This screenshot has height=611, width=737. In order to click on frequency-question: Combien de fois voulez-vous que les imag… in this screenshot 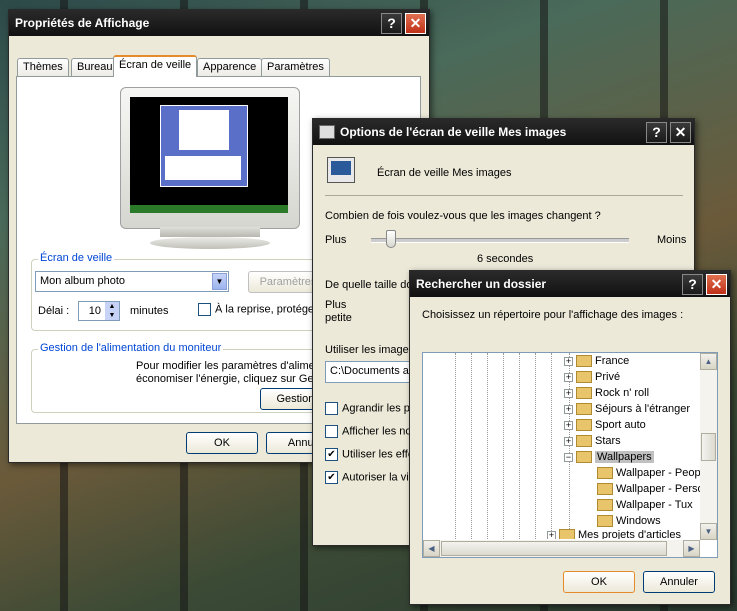, I will do `click(463, 216)`.